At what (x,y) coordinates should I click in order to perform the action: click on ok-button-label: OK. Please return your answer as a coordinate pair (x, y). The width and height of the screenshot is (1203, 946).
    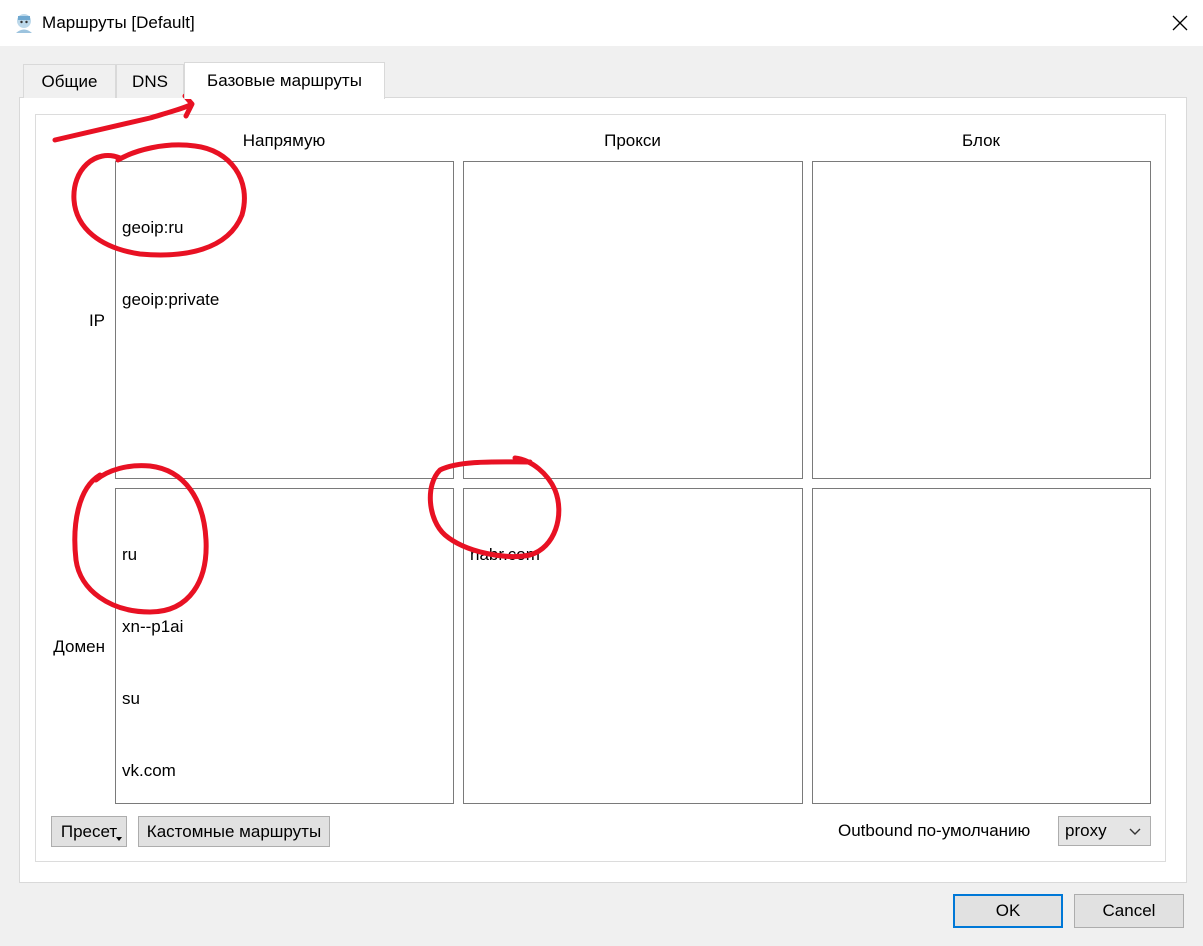
    Looking at the image, I should click on (1008, 910).